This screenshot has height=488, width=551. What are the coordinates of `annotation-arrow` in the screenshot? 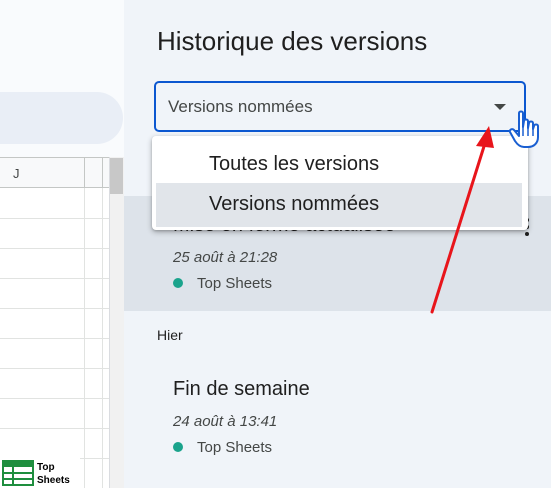 It's located at (462, 220).